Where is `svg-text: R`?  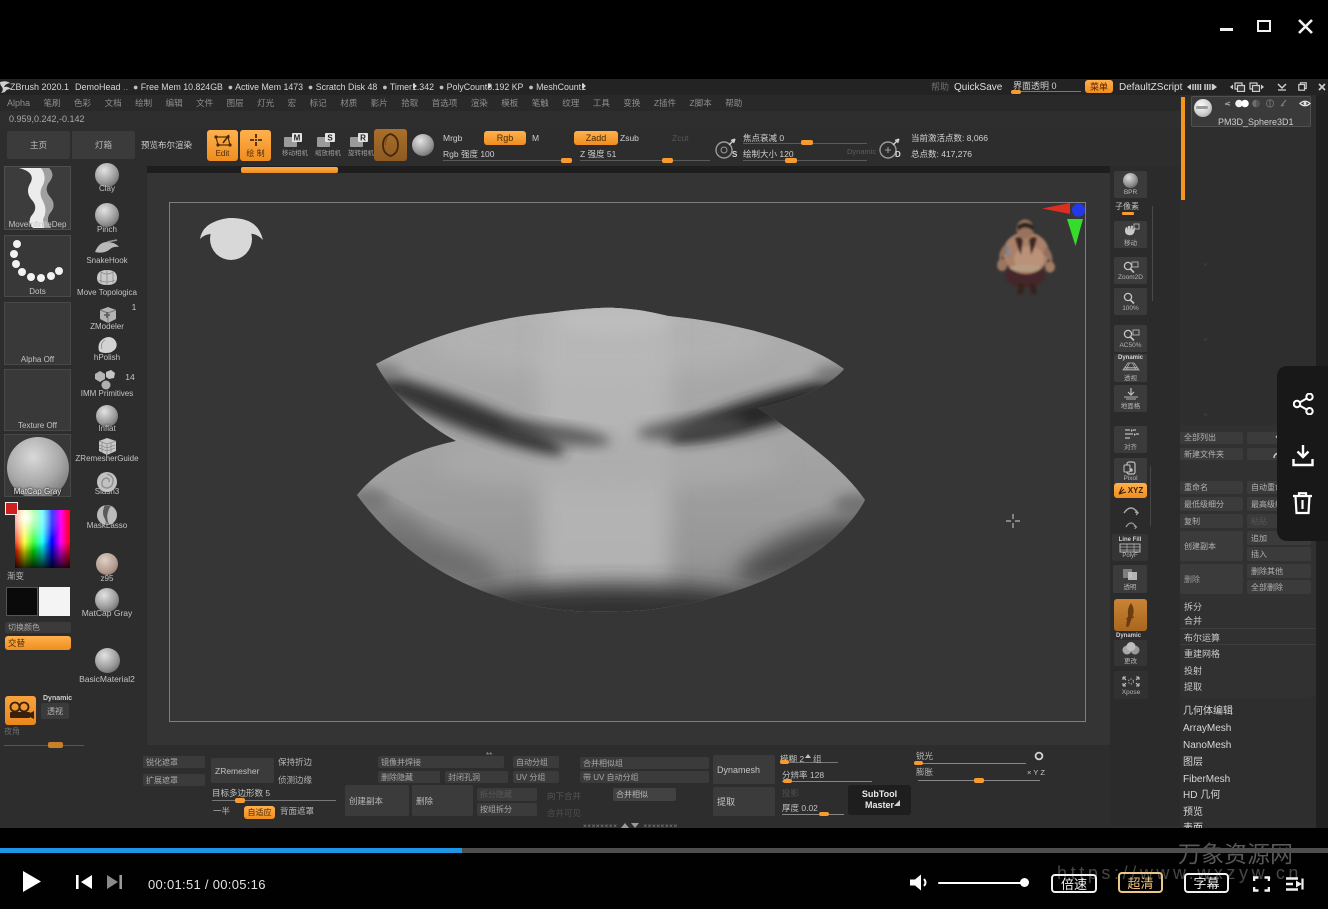 svg-text: R is located at coordinates (363, 138).